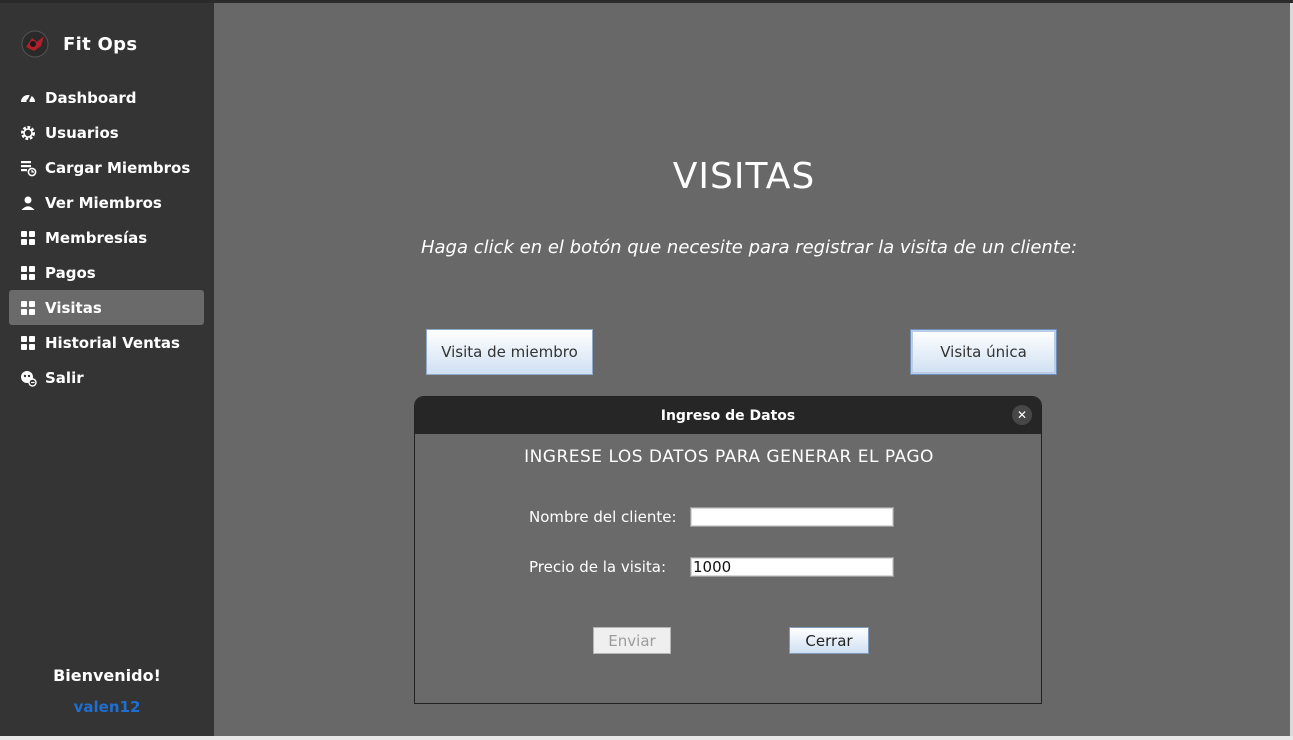 The height and width of the screenshot is (740, 1293). I want to click on sidebar-item-salir: Salir, so click(106, 377).